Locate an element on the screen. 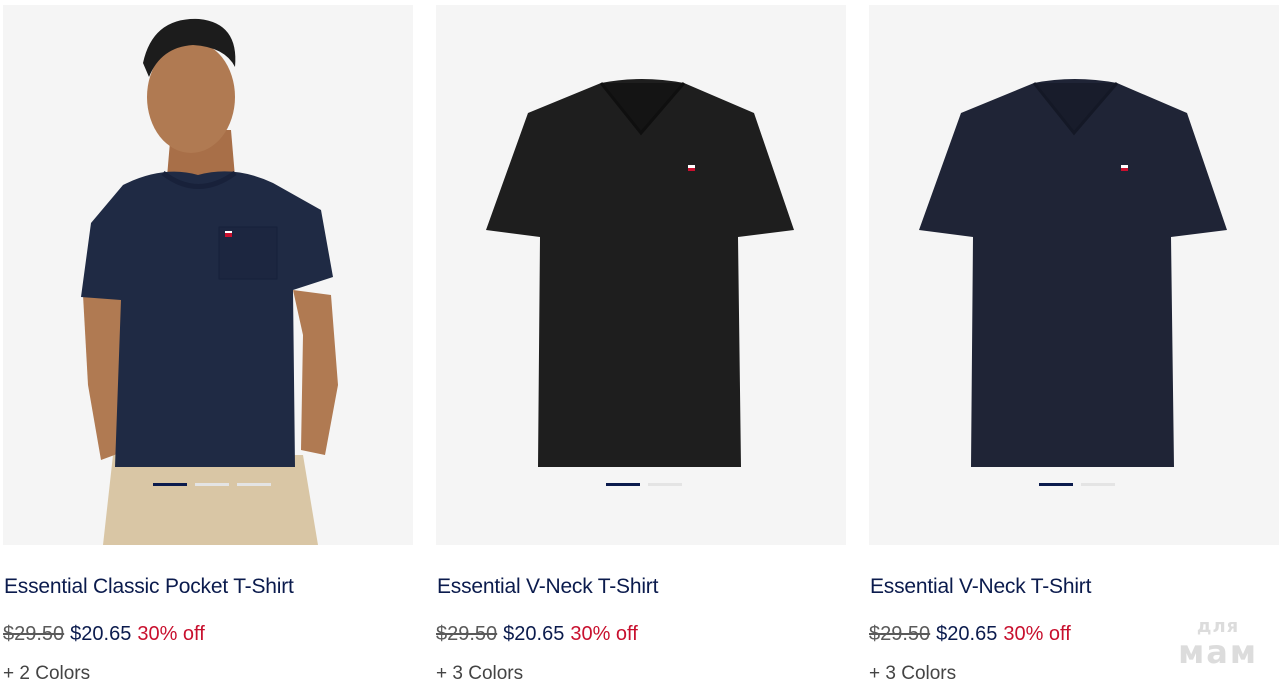 Image resolution: width=1280 pixels, height=687 pixels. vneck-tshirt-navy-image is located at coordinates (1073, 273).